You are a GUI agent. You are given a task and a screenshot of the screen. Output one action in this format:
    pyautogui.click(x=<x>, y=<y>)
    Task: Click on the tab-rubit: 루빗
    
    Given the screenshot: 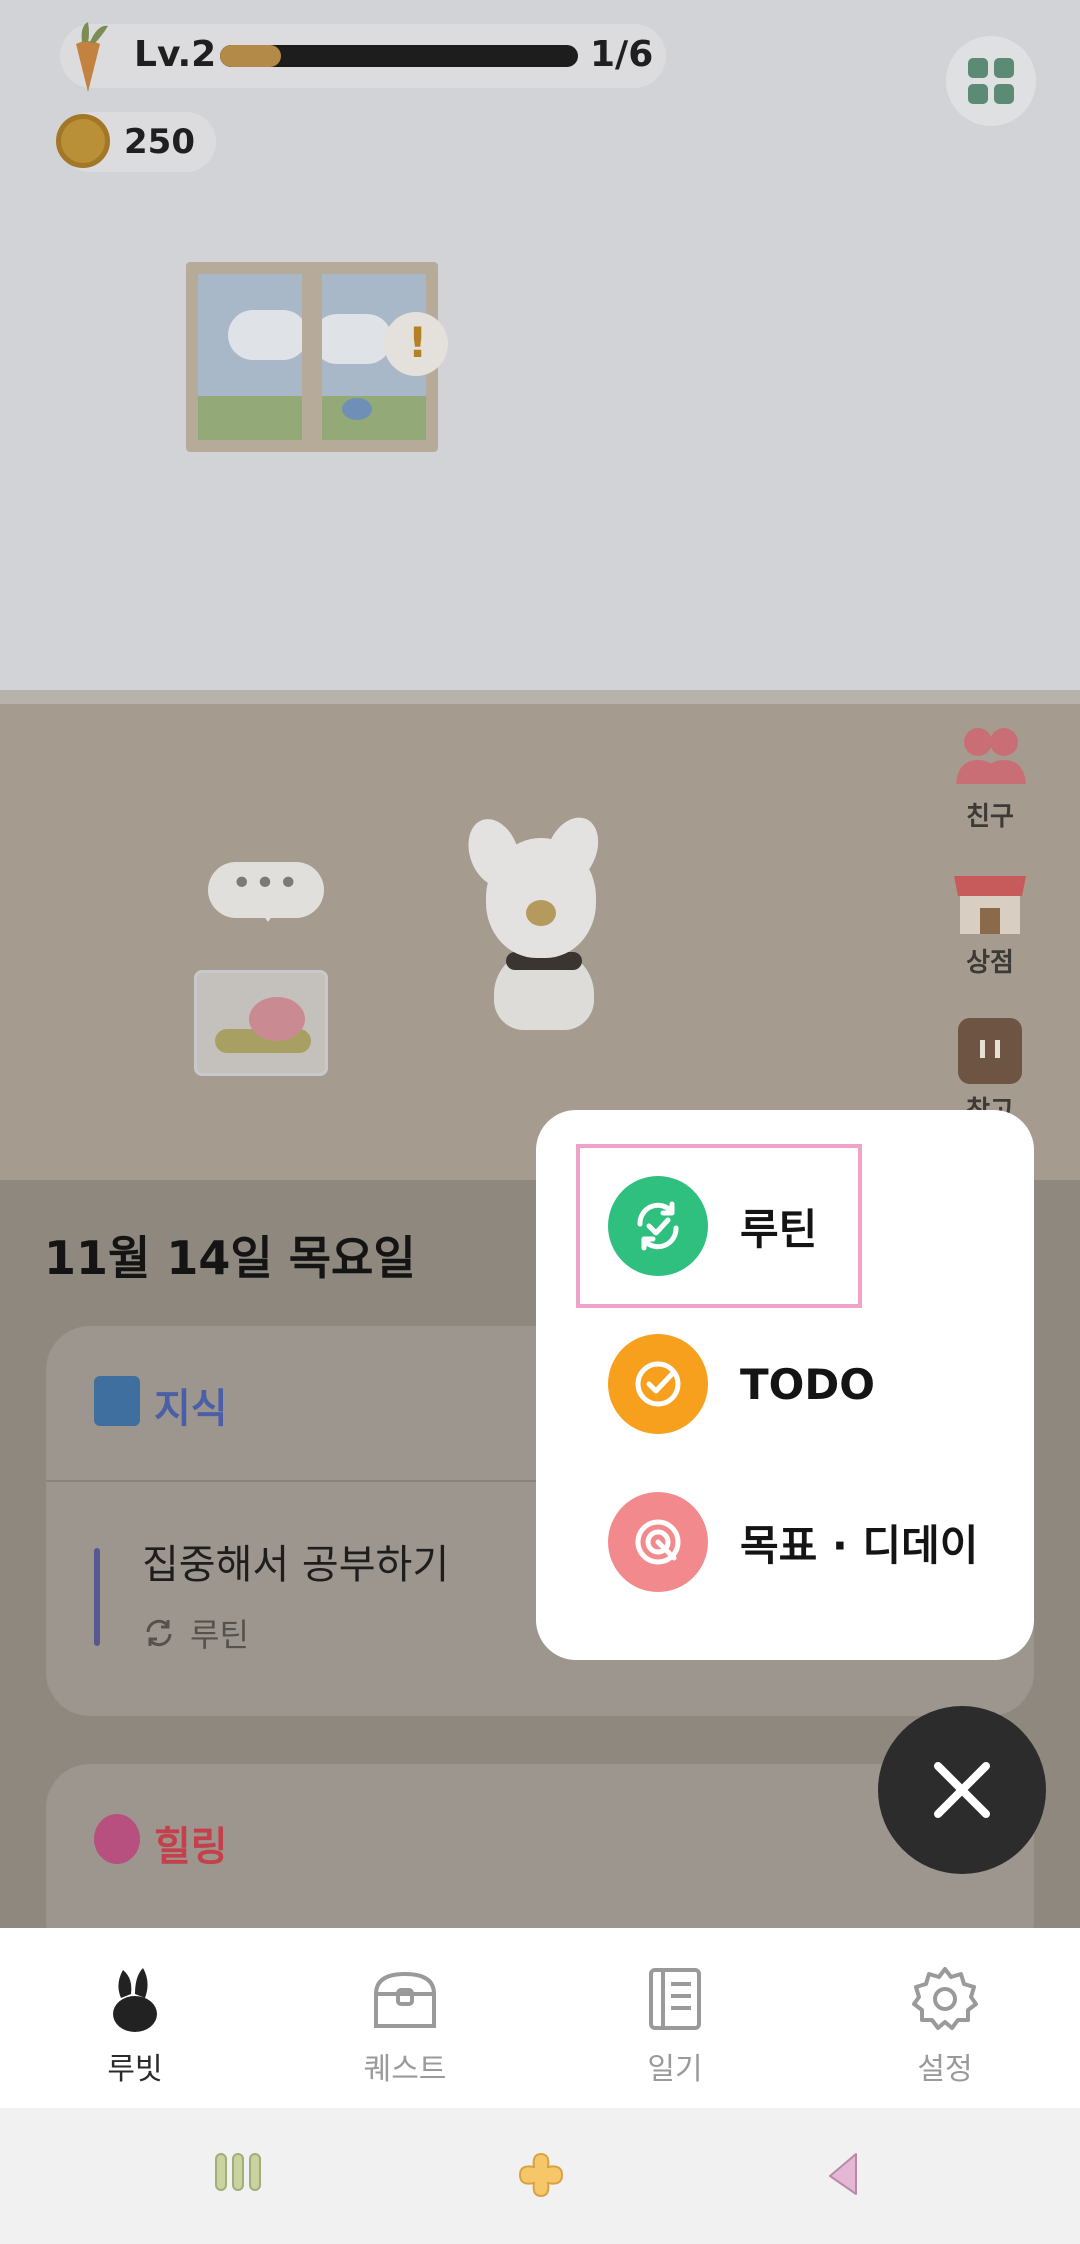 What is the action you would take?
    pyautogui.click(x=135, y=2018)
    